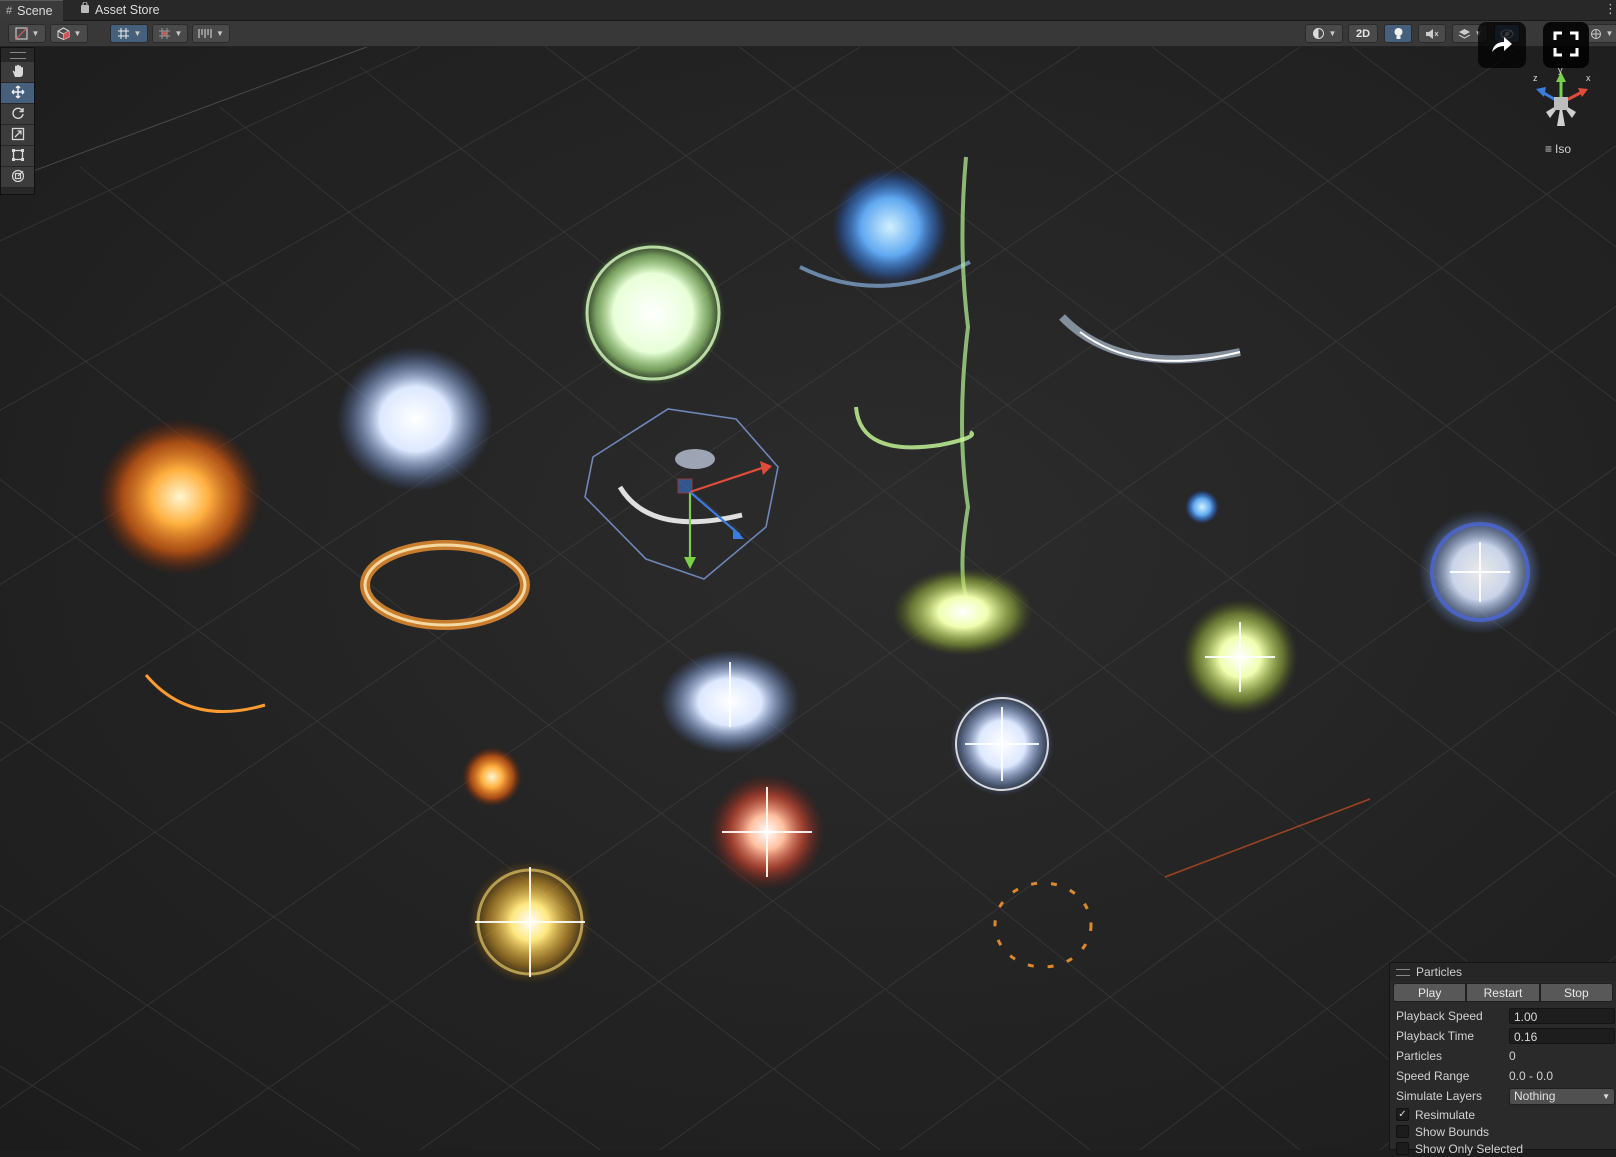 The width and height of the screenshot is (1616, 1157). I want to click on simulate-layers-dropdown: Nothing ▼, so click(1562, 1096).